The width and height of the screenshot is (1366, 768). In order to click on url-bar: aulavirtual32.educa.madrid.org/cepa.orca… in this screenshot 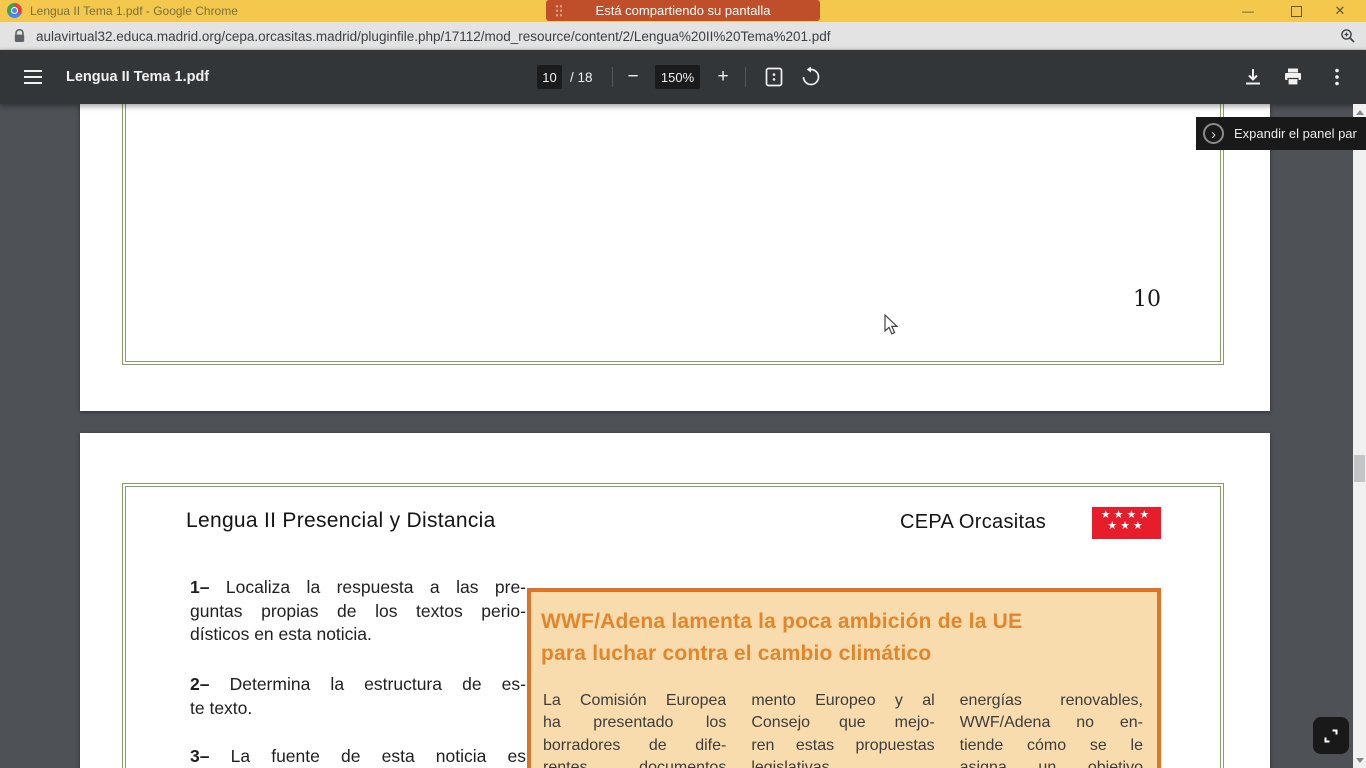, I will do `click(683, 36)`.